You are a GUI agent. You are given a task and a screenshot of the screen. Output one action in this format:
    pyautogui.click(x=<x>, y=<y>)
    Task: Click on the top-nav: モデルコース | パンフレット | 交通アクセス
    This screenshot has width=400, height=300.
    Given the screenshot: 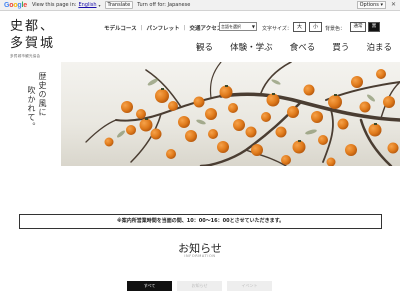 What is the action you would take?
    pyautogui.click(x=163, y=28)
    